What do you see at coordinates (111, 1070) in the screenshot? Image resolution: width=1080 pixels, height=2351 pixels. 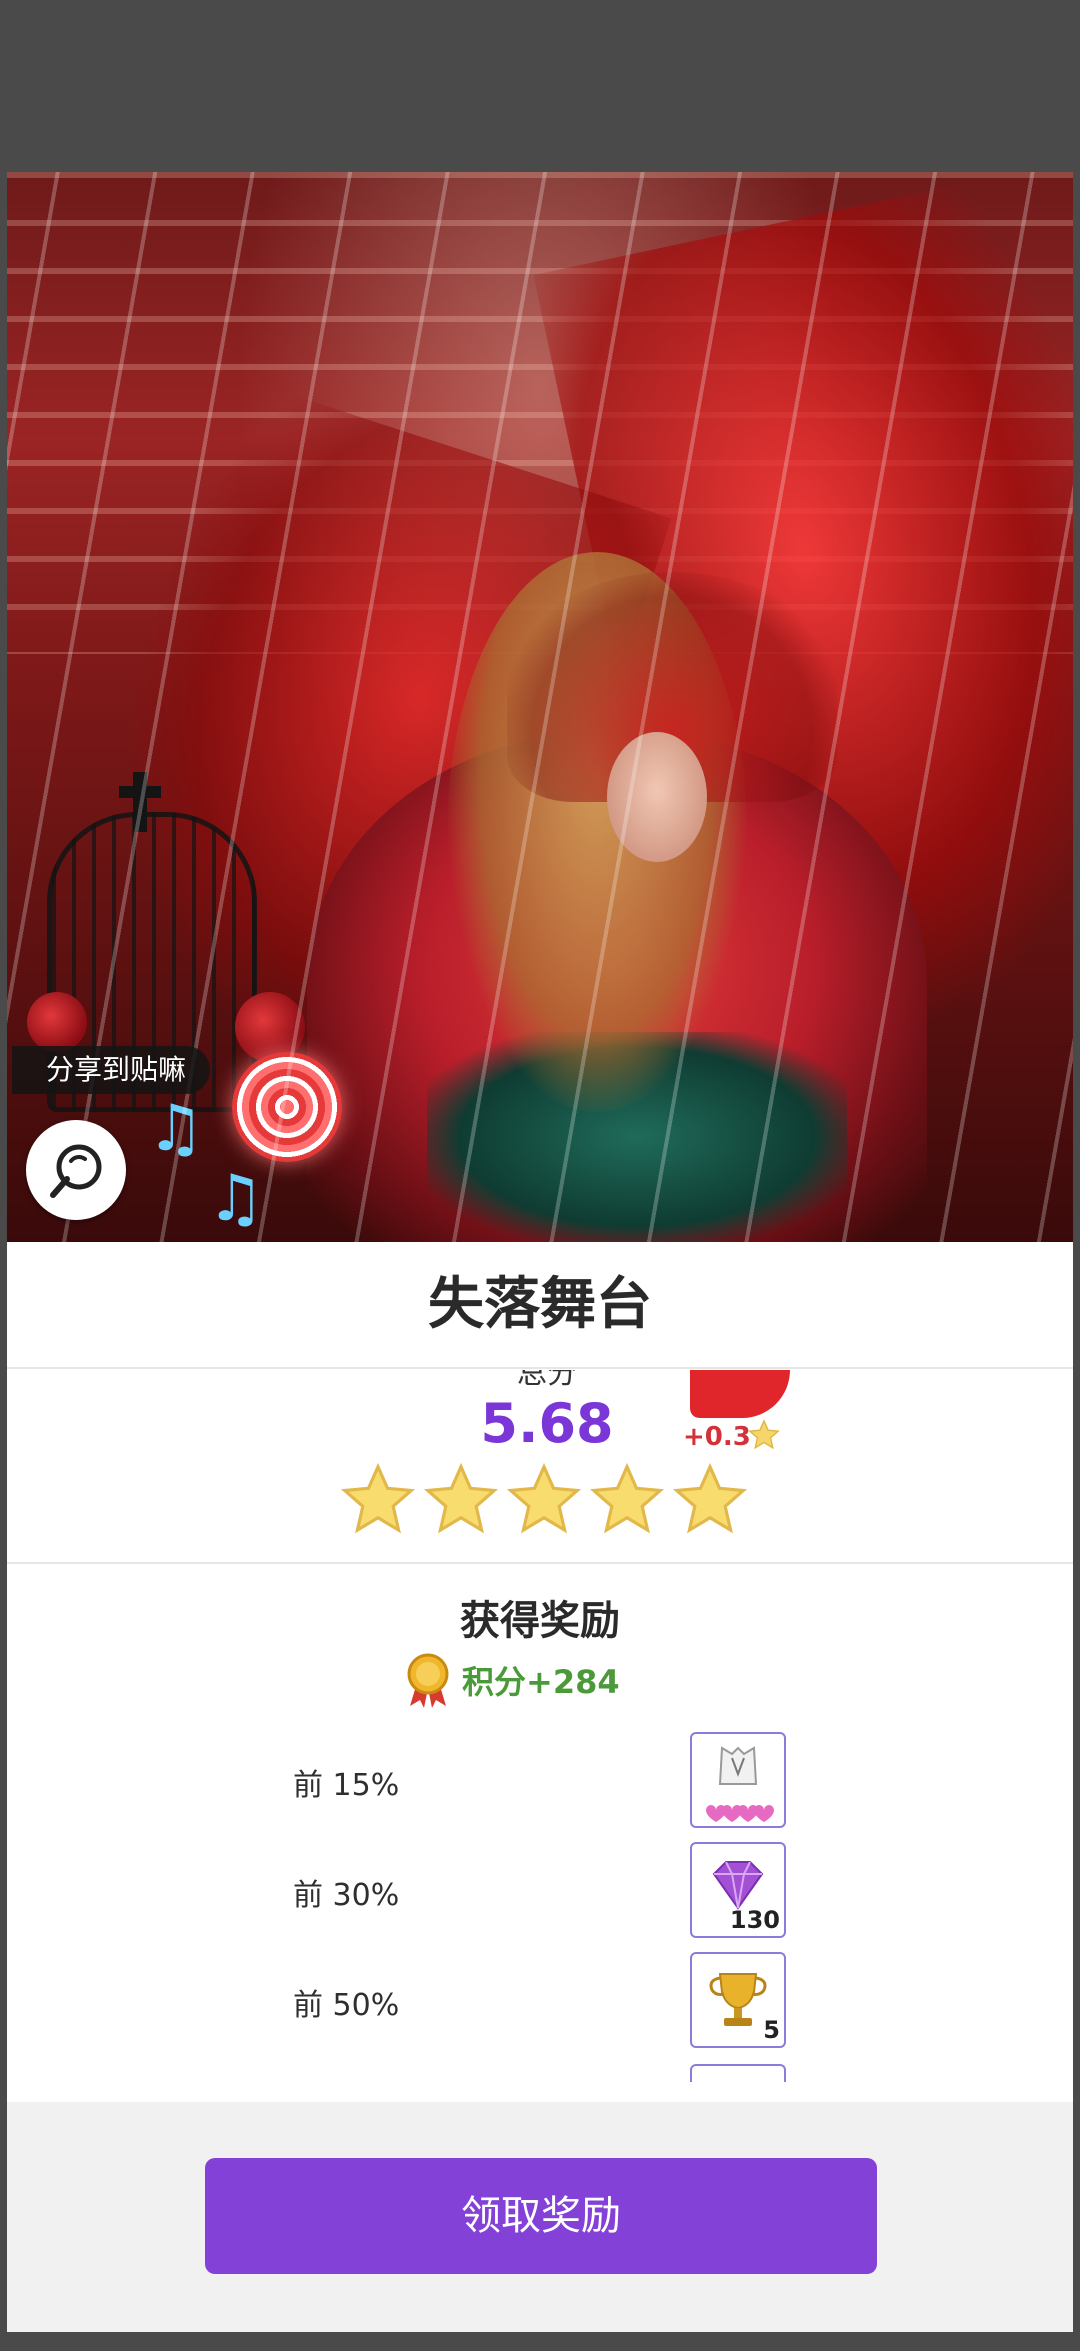 I see `share-label: 分享到贴嘛` at bounding box center [111, 1070].